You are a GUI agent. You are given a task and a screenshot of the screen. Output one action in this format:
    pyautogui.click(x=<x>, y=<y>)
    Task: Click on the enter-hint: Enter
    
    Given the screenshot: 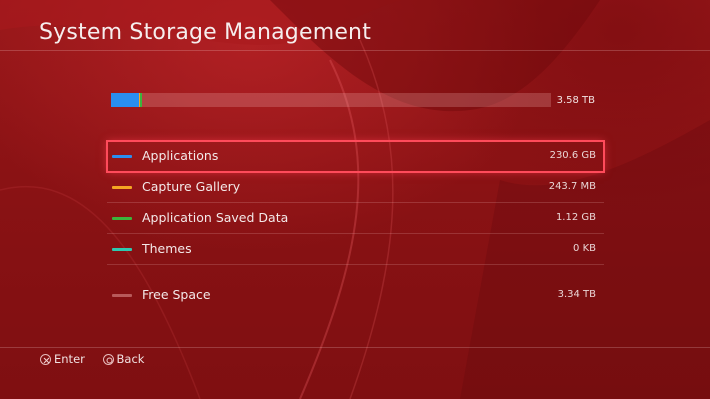 What is the action you would take?
    pyautogui.click(x=62, y=359)
    